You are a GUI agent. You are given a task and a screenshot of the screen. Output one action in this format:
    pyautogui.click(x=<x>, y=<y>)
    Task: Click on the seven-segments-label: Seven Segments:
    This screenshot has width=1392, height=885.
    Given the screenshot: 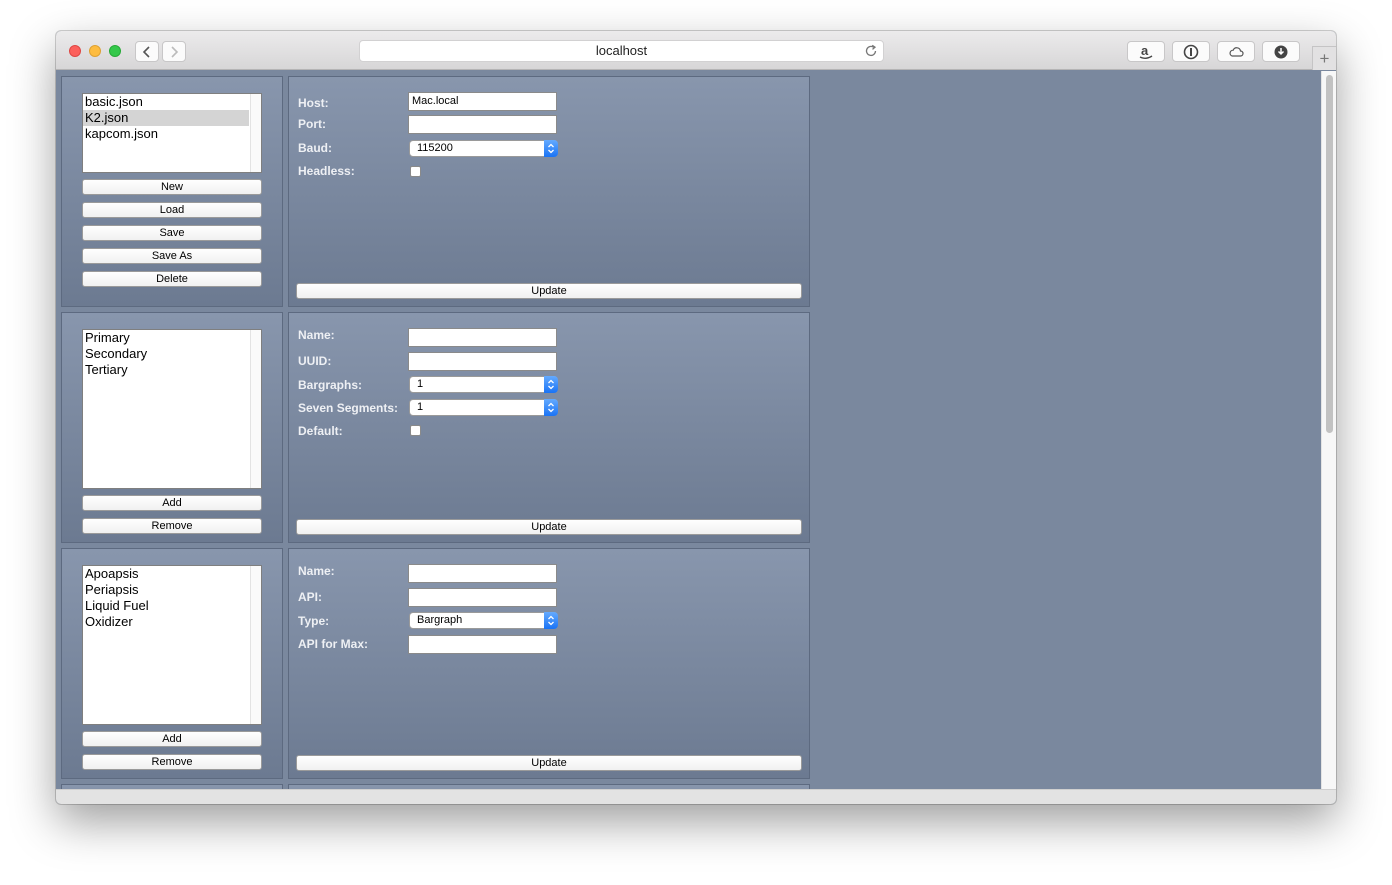 What is the action you would take?
    pyautogui.click(x=348, y=408)
    